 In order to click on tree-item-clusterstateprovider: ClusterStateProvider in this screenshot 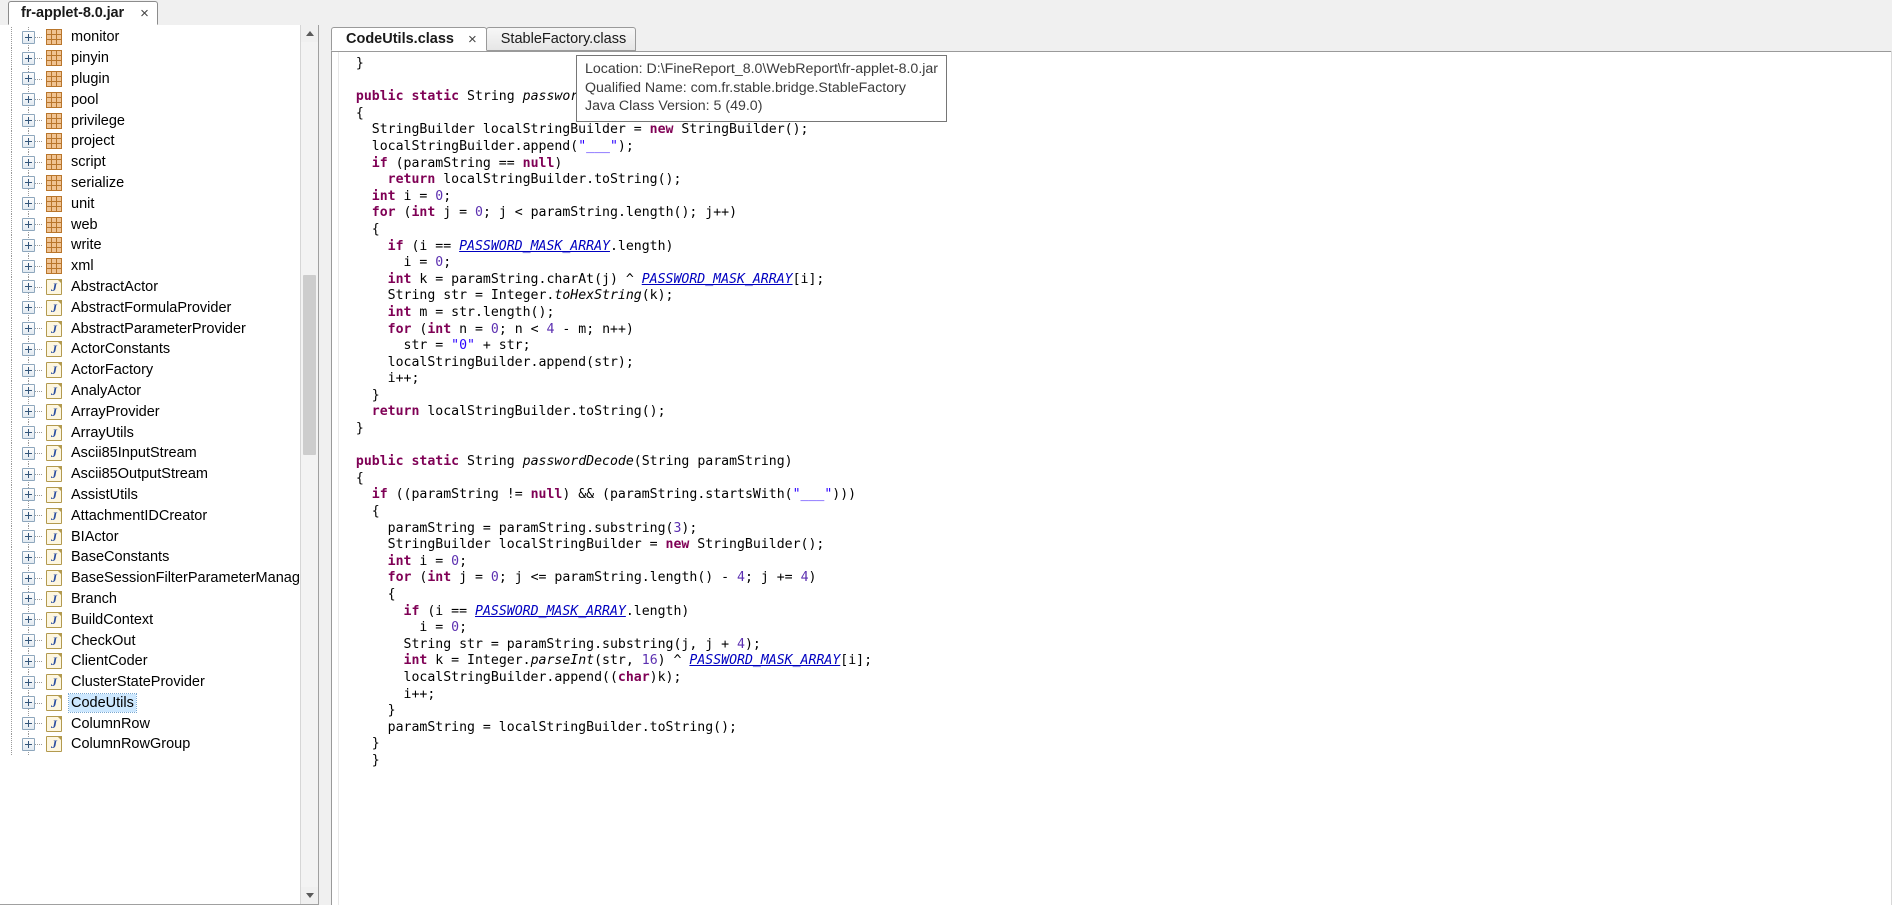, I will do `click(150, 682)`.